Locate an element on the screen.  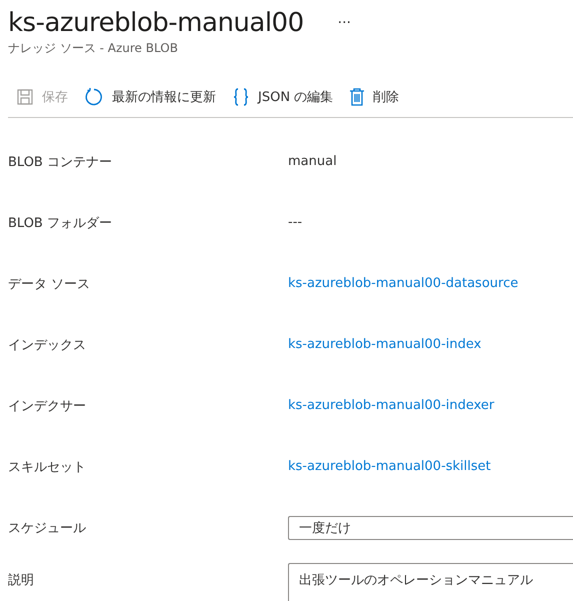
field-value: --- is located at coordinates (295, 222).